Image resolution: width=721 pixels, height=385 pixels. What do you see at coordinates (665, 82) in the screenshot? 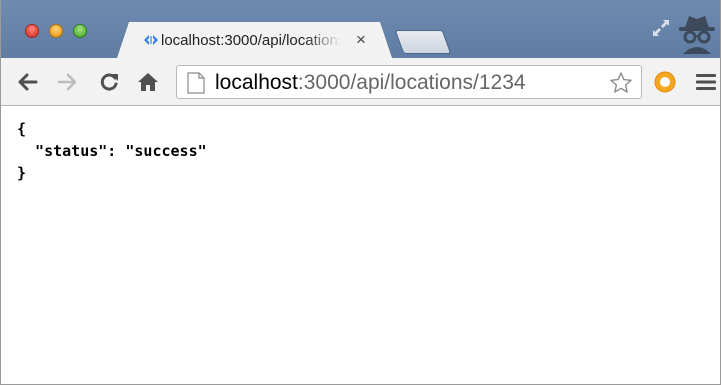
I see `extension-icon` at bounding box center [665, 82].